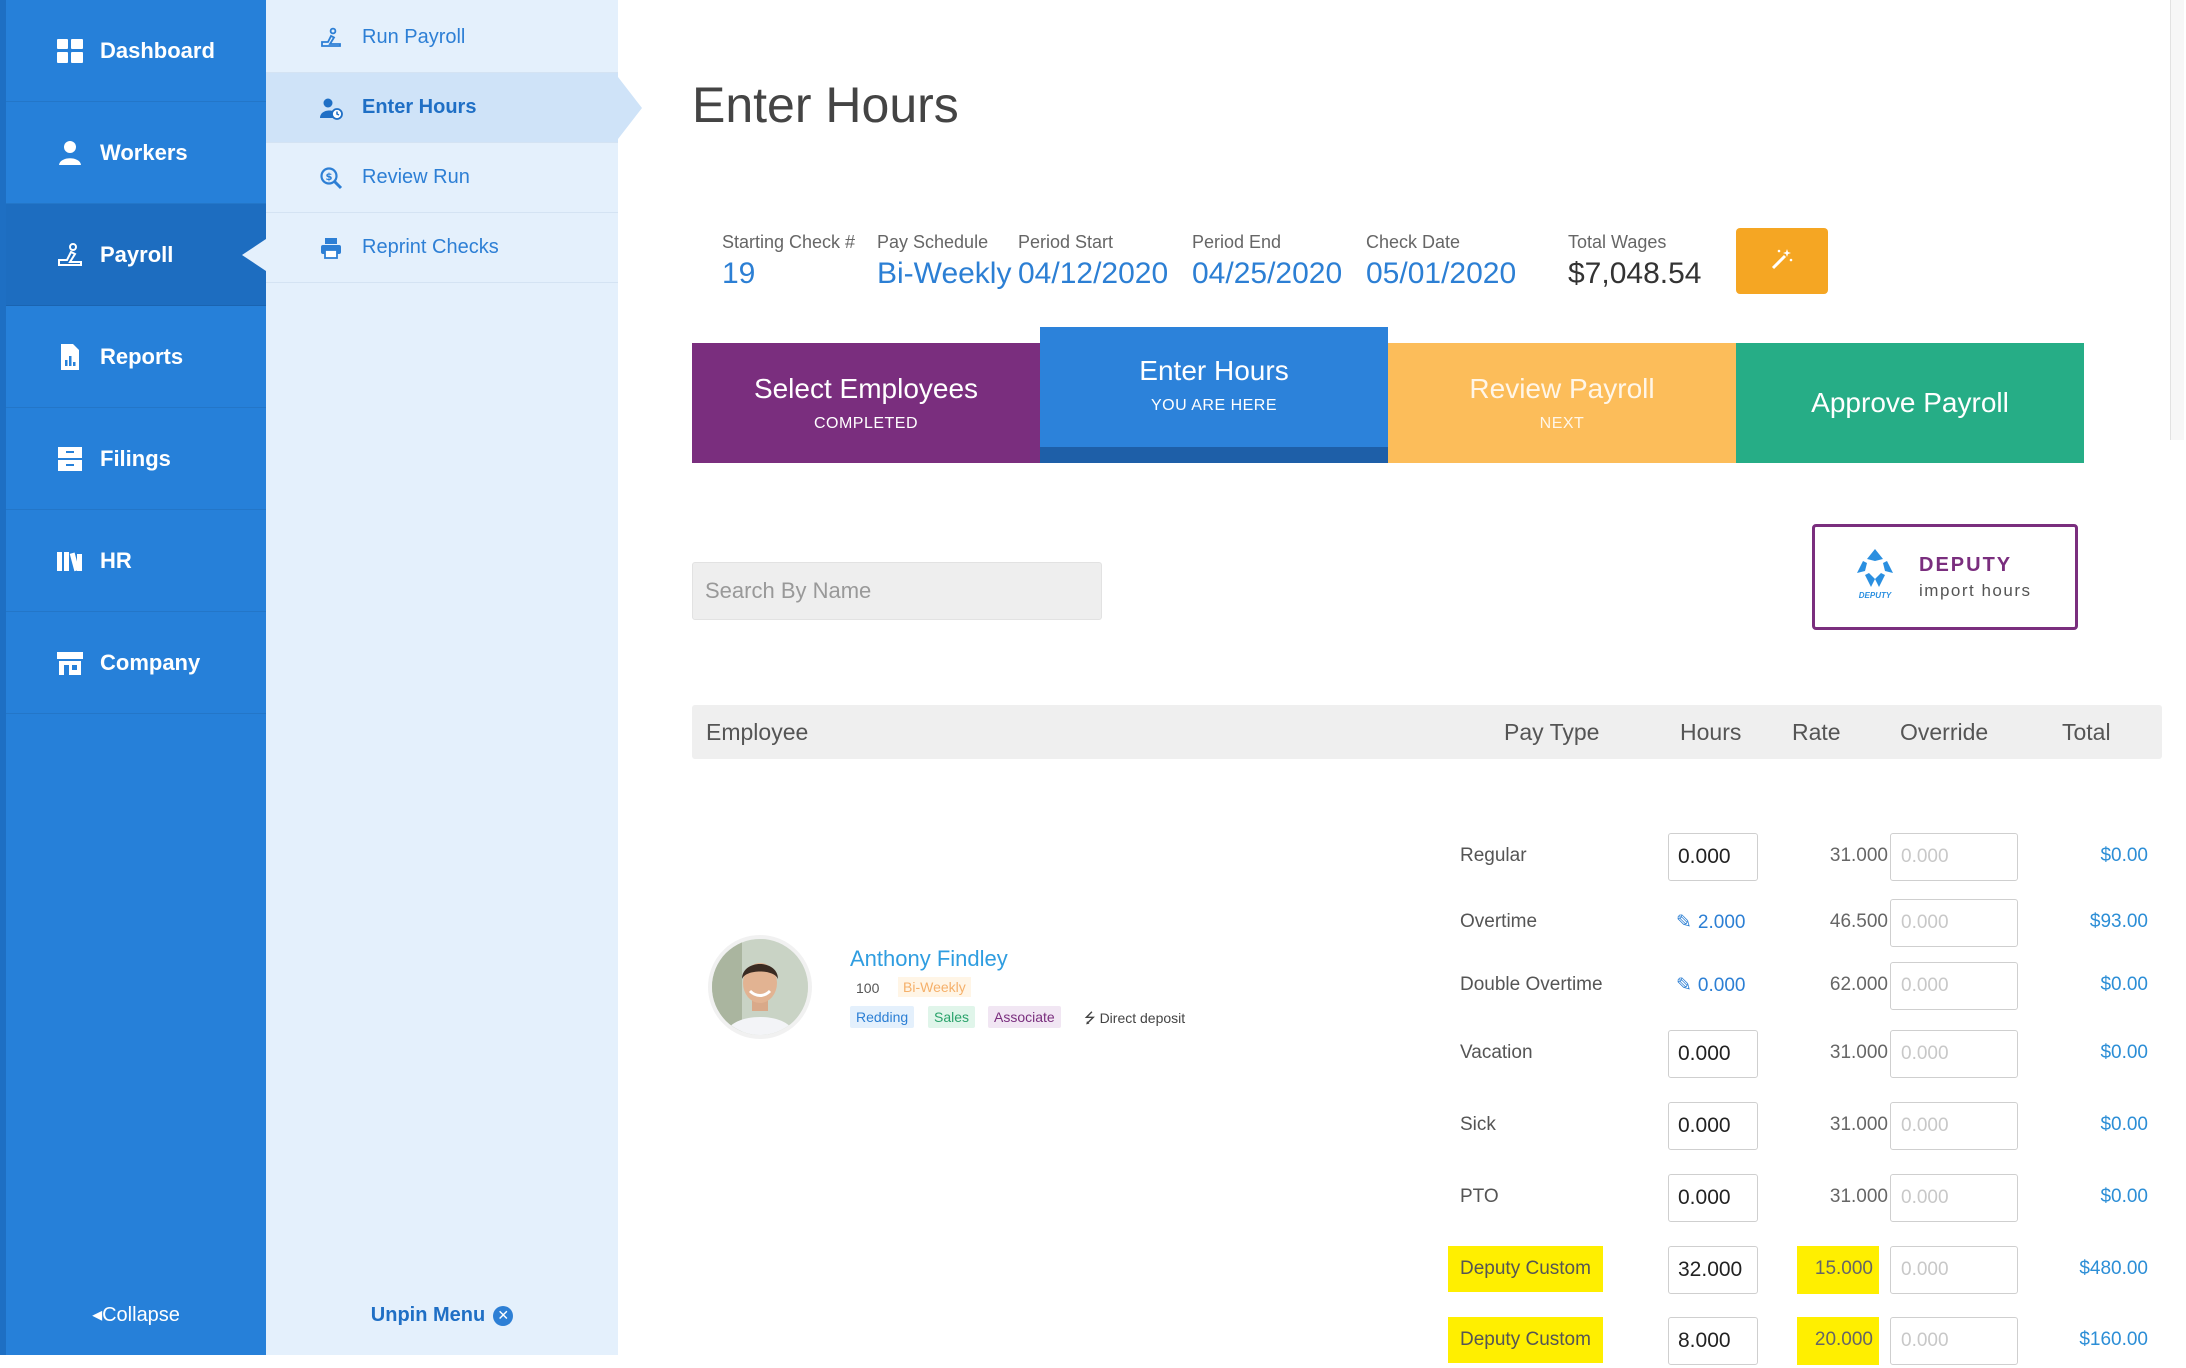 The height and width of the screenshot is (1368, 2186). Describe the element at coordinates (1710, 732) in the screenshot. I see `column-header-hours: Hours` at that location.